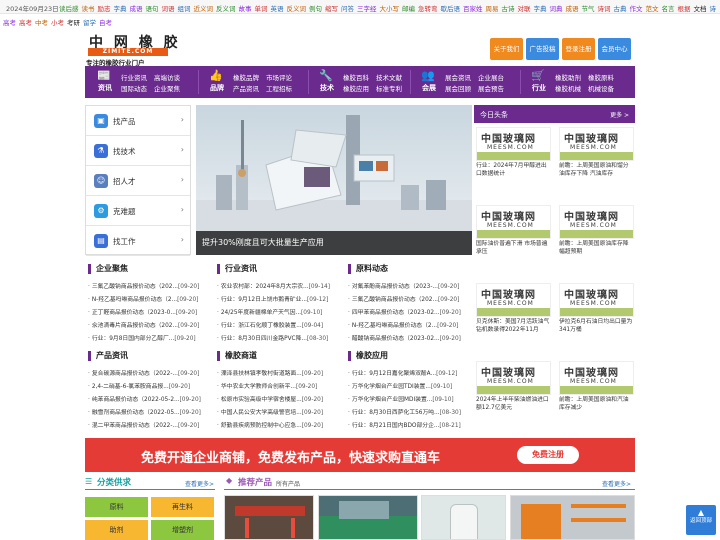  I want to click on top-link: 节气, so click(588, 9).